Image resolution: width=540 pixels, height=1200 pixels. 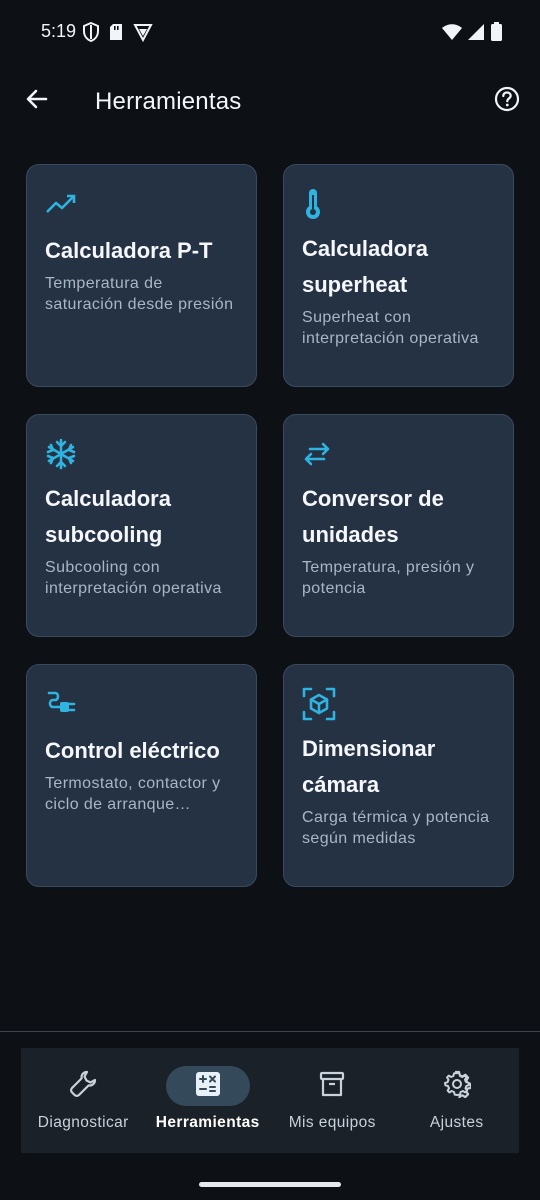 I want to click on tool-title: Dimensionar cámara, so click(x=369, y=766).